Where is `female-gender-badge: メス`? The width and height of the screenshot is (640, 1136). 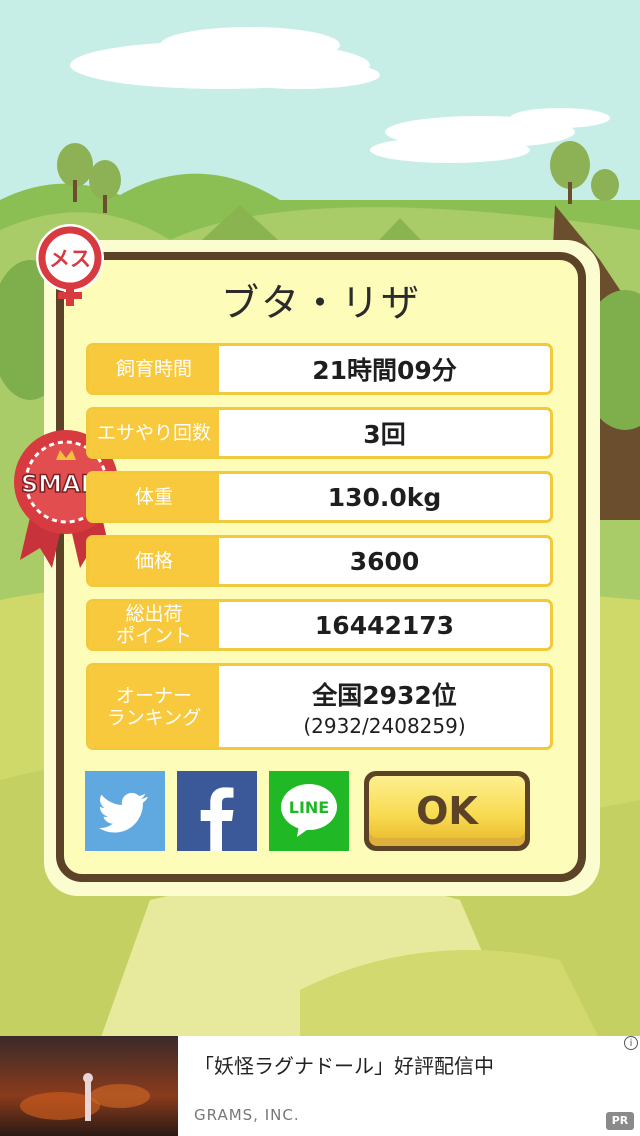
female-gender-badge: メス is located at coordinates (70, 265).